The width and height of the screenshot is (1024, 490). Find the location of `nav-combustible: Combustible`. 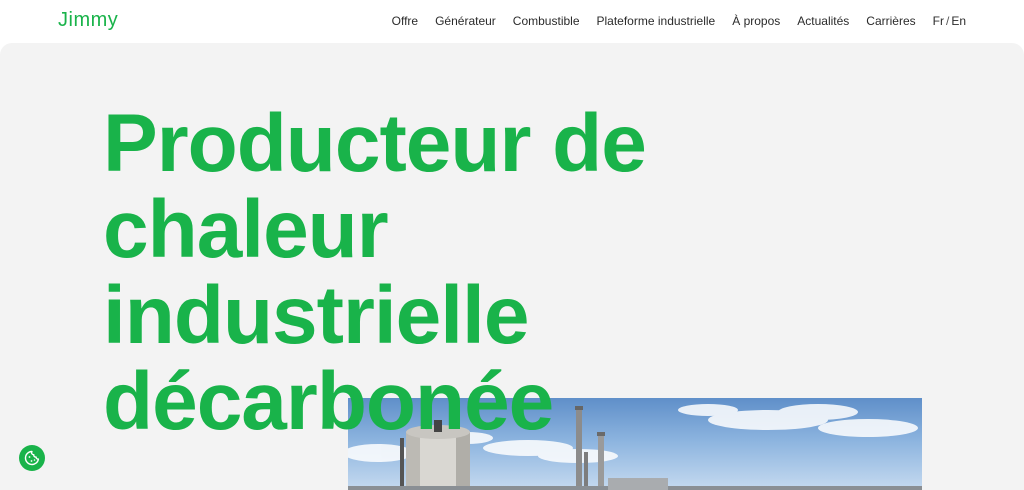

nav-combustible: Combustible is located at coordinates (546, 21).